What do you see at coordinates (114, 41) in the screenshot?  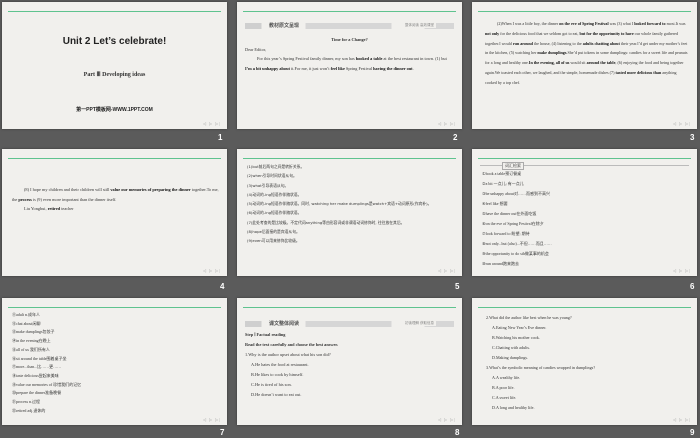 I see `slide-title: Unit 2 Let’s celebrate!` at bounding box center [114, 41].